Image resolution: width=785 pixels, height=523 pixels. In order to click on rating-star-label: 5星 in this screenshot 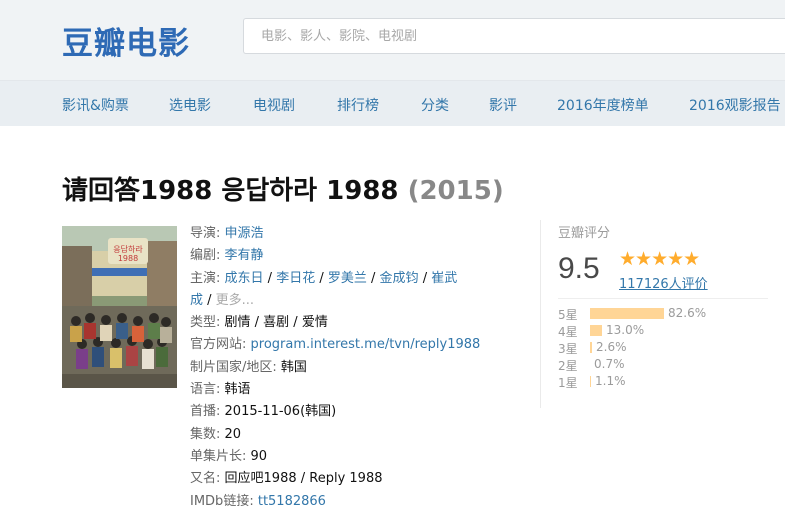, I will do `click(568, 315)`.